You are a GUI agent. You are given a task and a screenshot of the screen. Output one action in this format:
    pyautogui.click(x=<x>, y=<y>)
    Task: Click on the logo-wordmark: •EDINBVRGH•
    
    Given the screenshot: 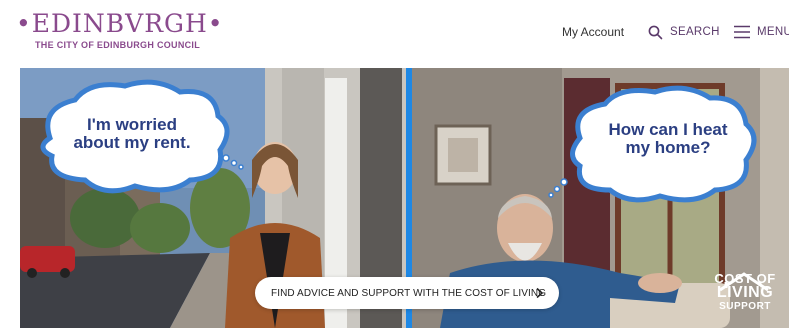 What is the action you would take?
    pyautogui.click(x=120, y=23)
    